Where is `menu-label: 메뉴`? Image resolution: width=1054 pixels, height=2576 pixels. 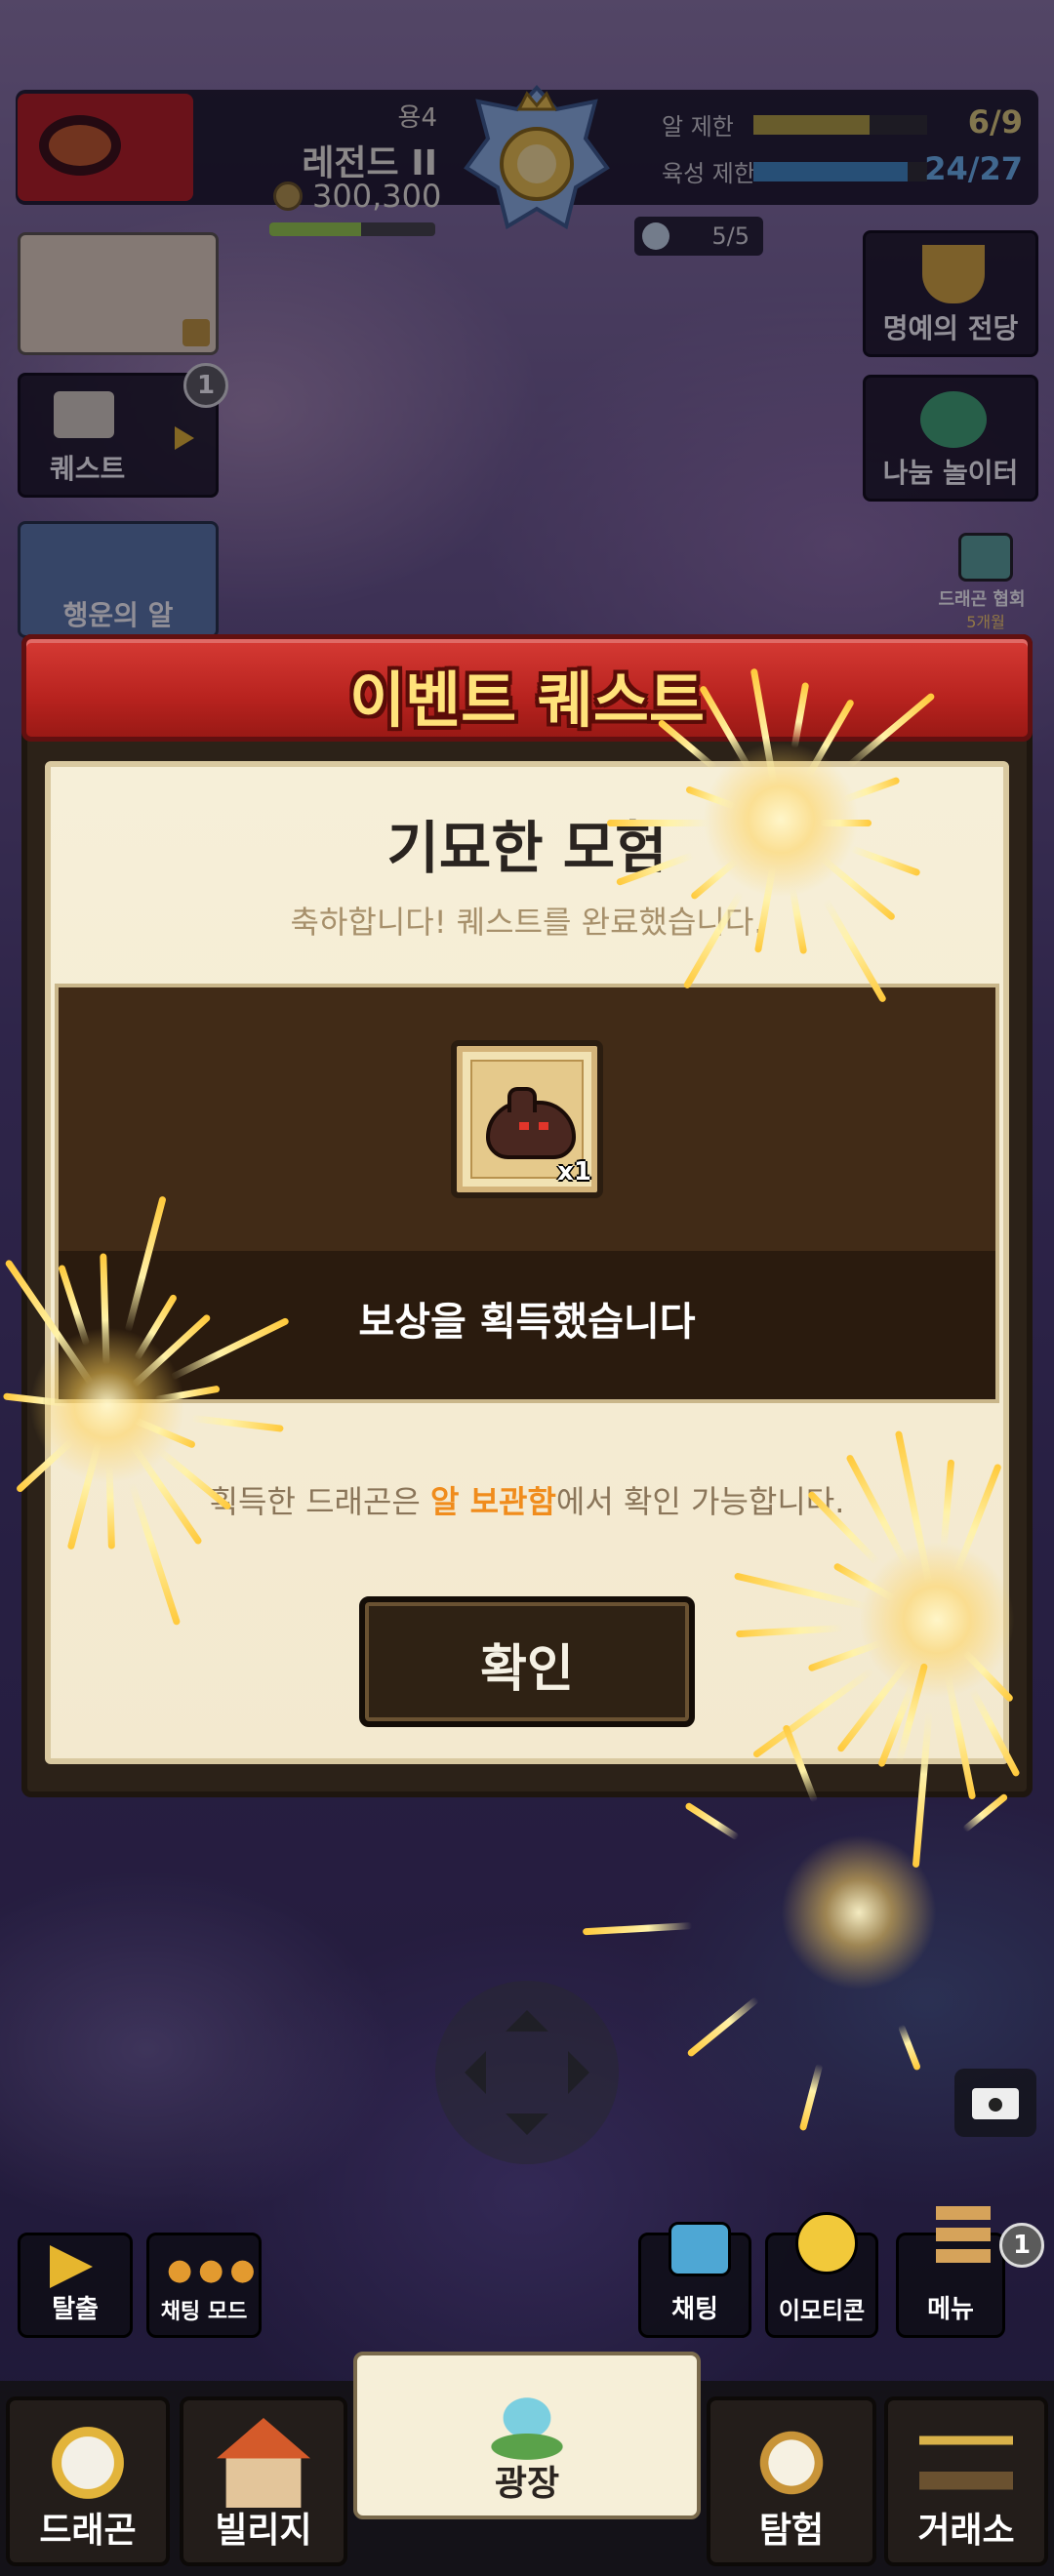 menu-label: 메뉴 is located at coordinates (951, 2309).